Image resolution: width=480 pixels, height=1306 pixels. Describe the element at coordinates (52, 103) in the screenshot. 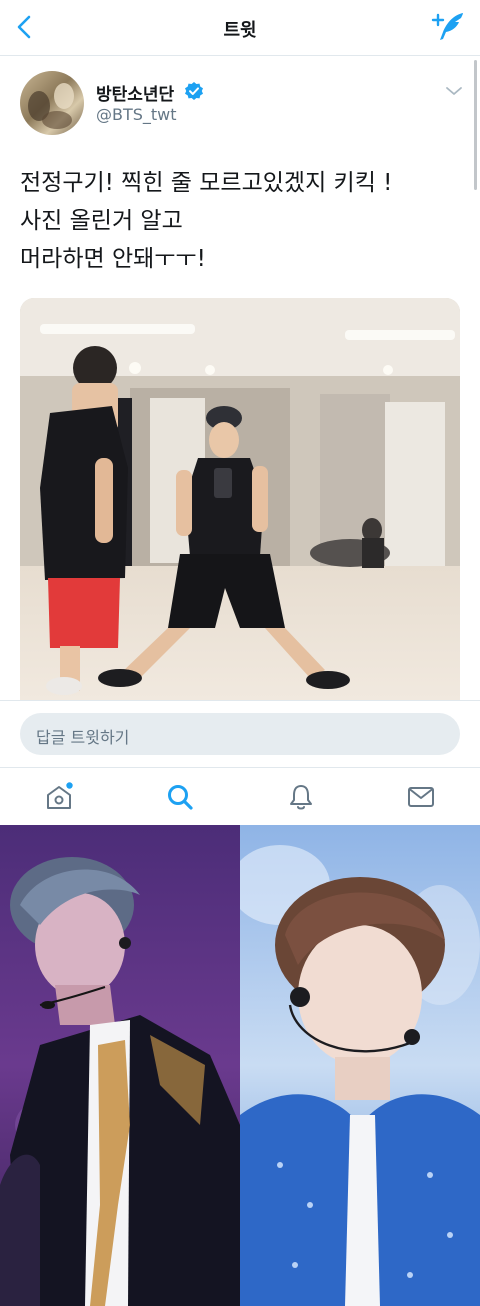

I see `avatar` at that location.